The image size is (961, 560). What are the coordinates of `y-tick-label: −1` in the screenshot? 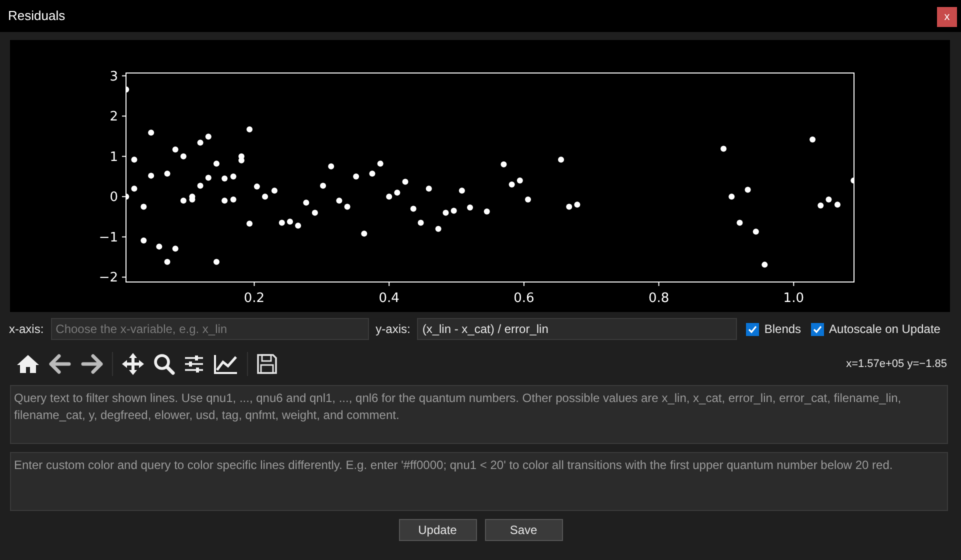 It's located at (108, 238).